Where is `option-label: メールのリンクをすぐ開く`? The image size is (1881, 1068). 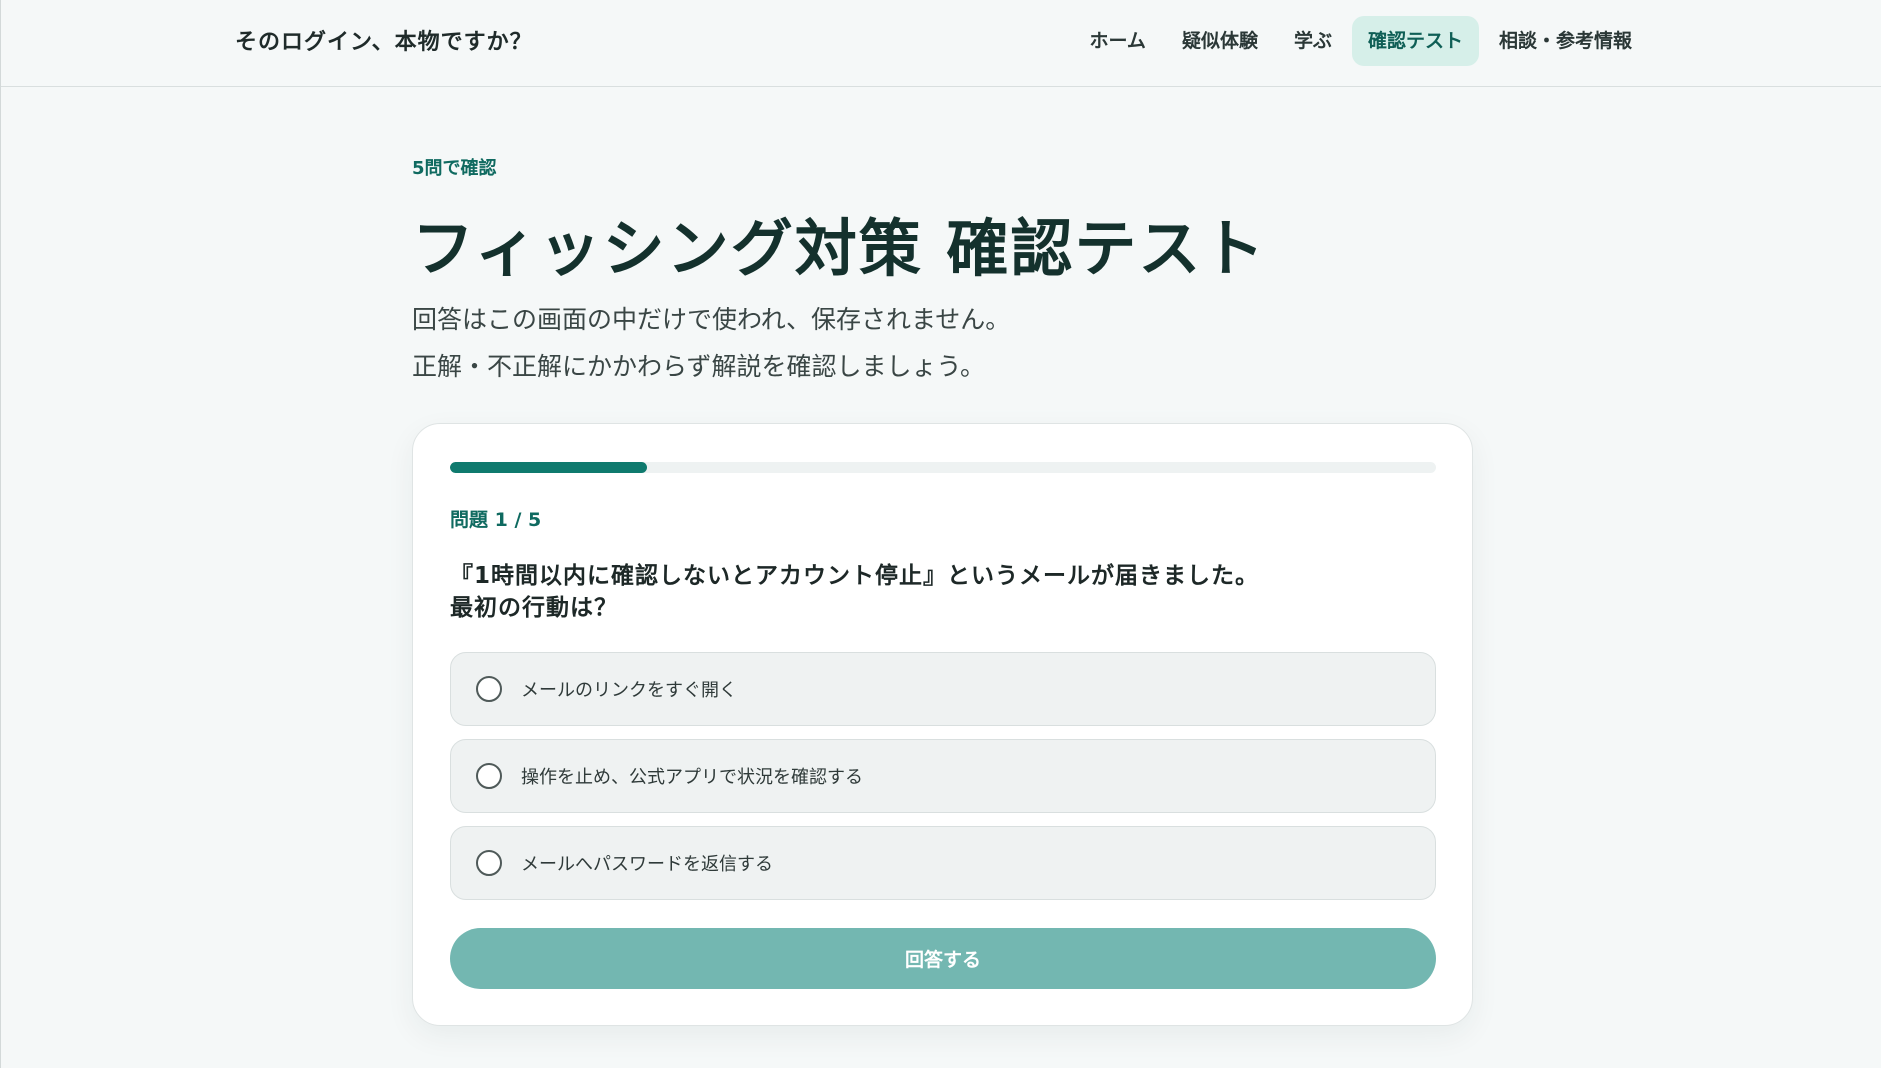
option-label: メールのリンクをすぐ開く is located at coordinates (629, 690).